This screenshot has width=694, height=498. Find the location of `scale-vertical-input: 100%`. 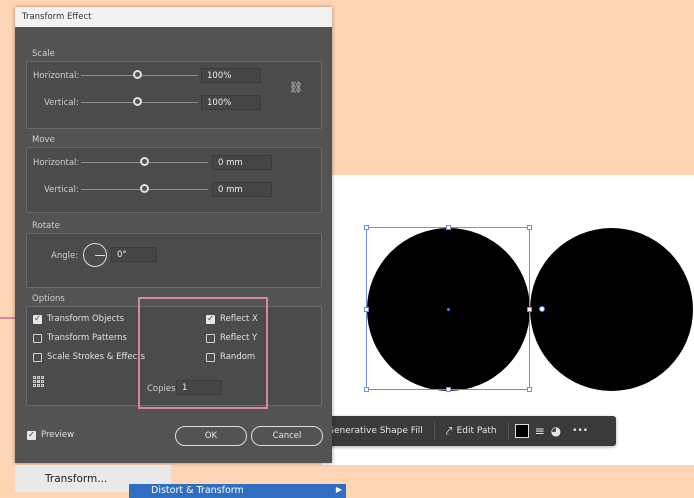

scale-vertical-input: 100% is located at coordinates (231, 102).